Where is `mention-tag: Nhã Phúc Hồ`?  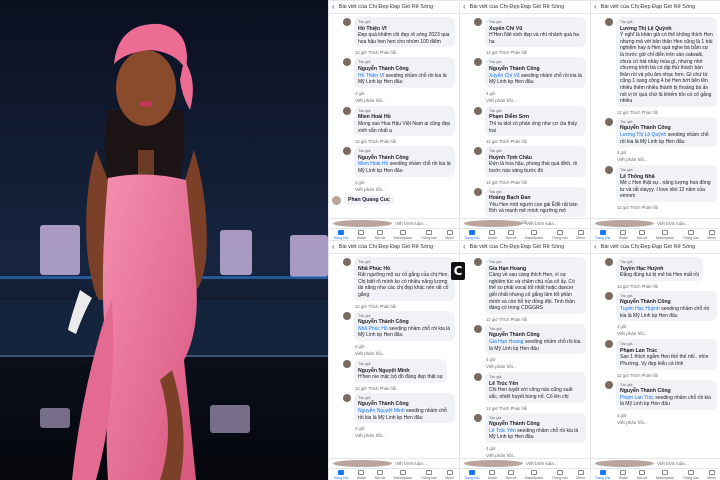
mention-tag: Nhã Phúc Hồ is located at coordinates (373, 329).